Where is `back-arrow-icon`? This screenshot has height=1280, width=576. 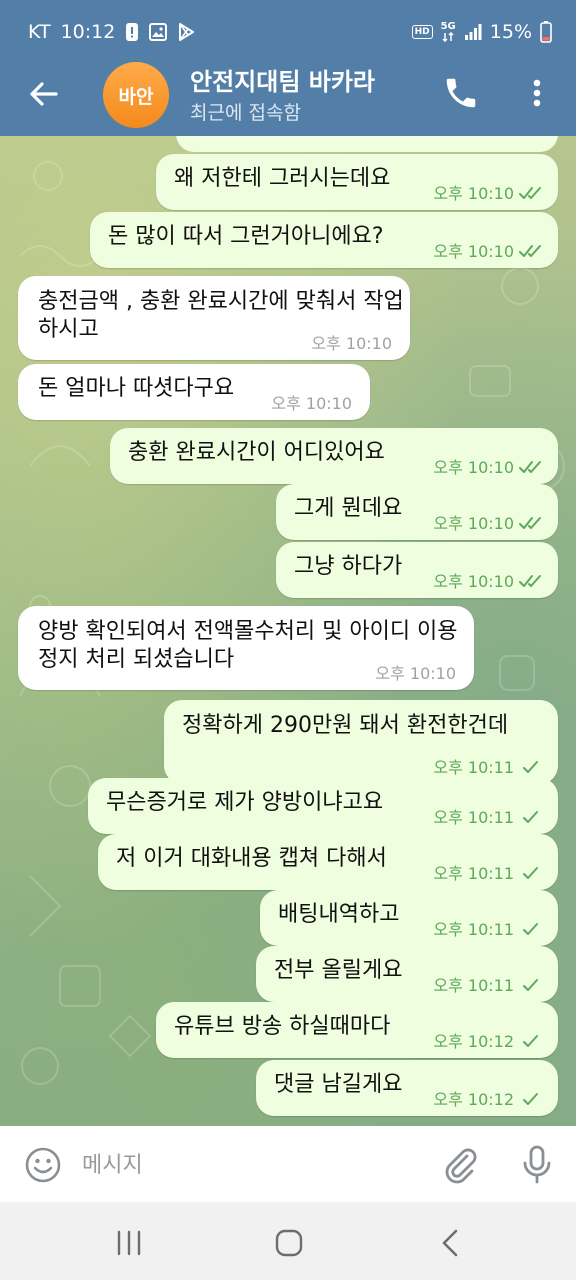 back-arrow-icon is located at coordinates (44, 94).